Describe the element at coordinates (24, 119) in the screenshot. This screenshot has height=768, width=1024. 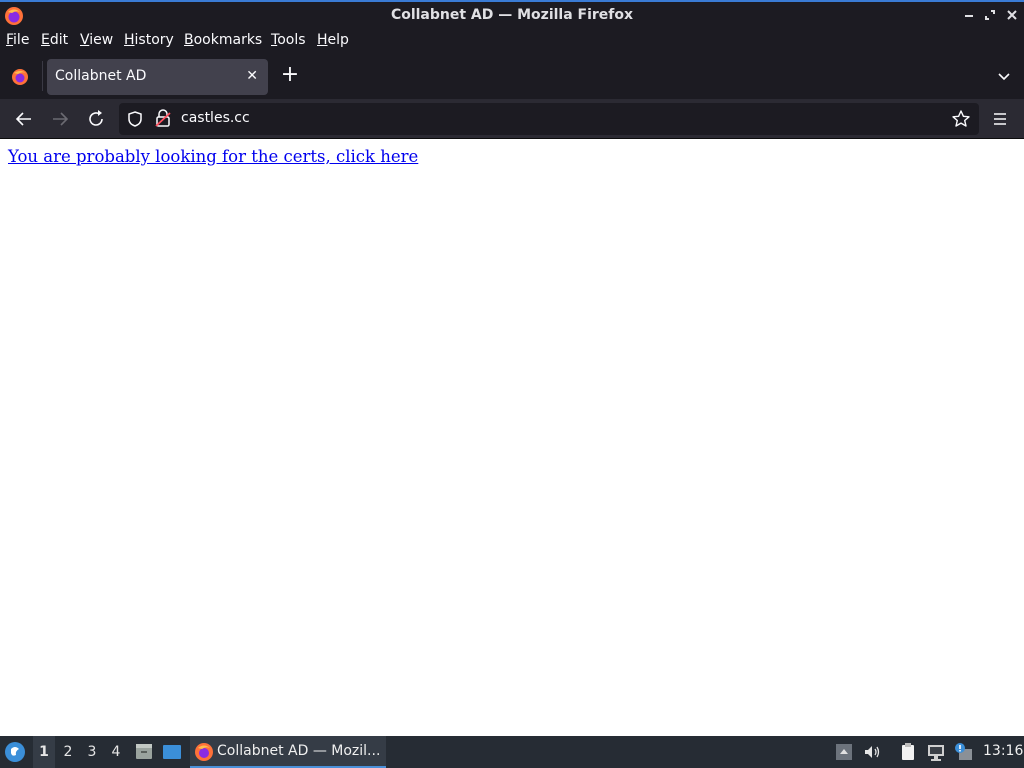
I see `back-icon` at that location.